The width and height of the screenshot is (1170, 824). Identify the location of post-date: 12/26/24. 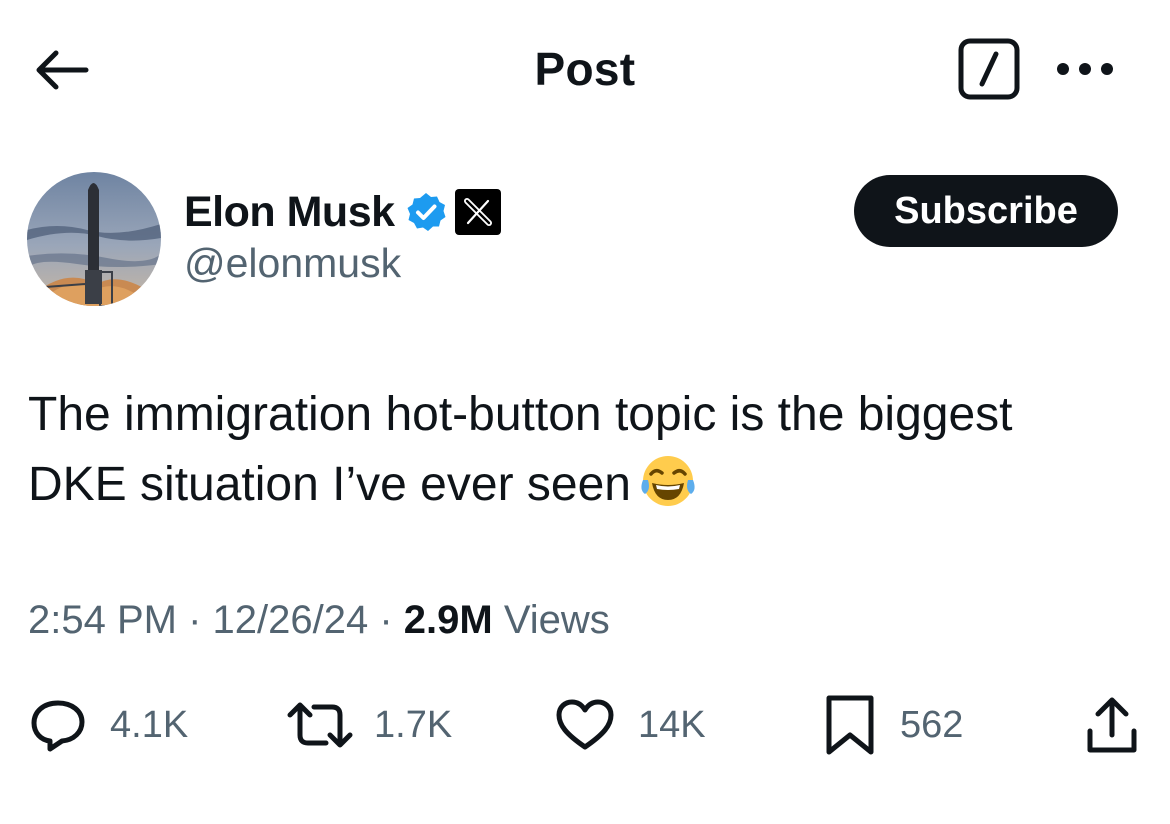
(291, 620).